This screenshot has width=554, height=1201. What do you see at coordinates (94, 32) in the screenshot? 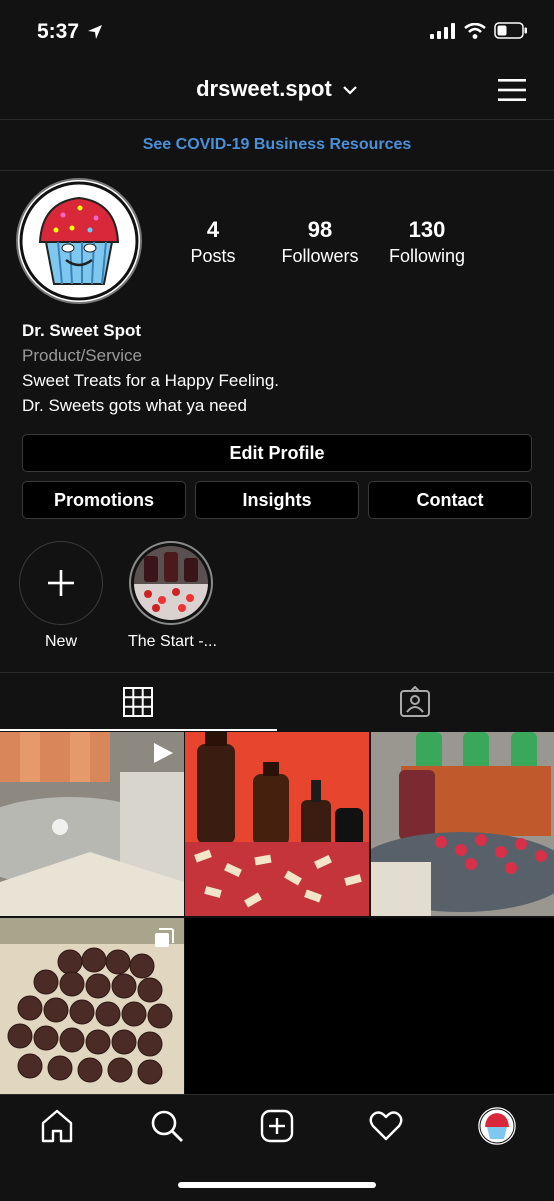
I see `location-arrow-icon` at bounding box center [94, 32].